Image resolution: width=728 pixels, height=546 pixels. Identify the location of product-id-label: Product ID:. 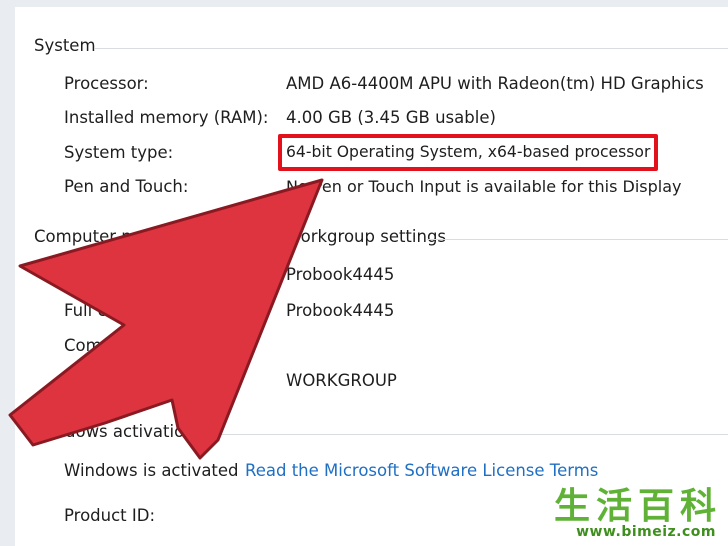
(110, 515).